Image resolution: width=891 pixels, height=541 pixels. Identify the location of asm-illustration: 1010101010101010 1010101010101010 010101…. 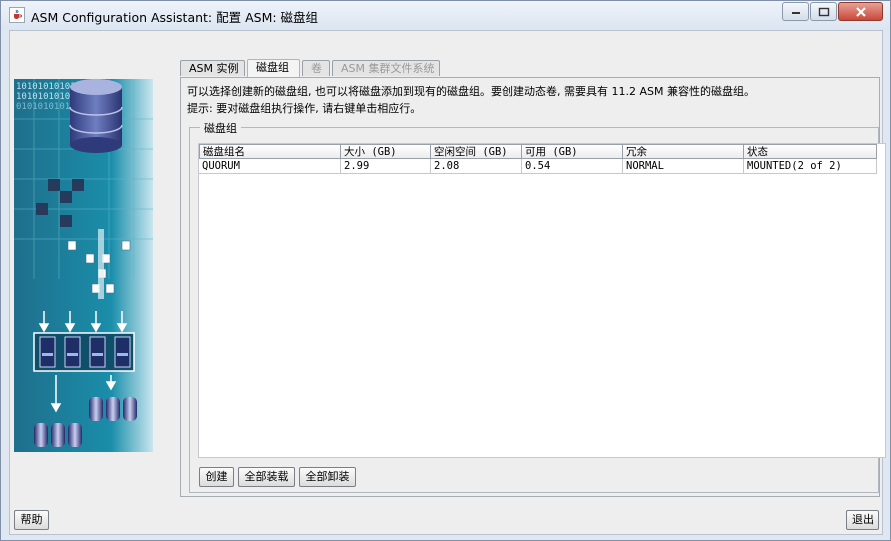
(83, 265).